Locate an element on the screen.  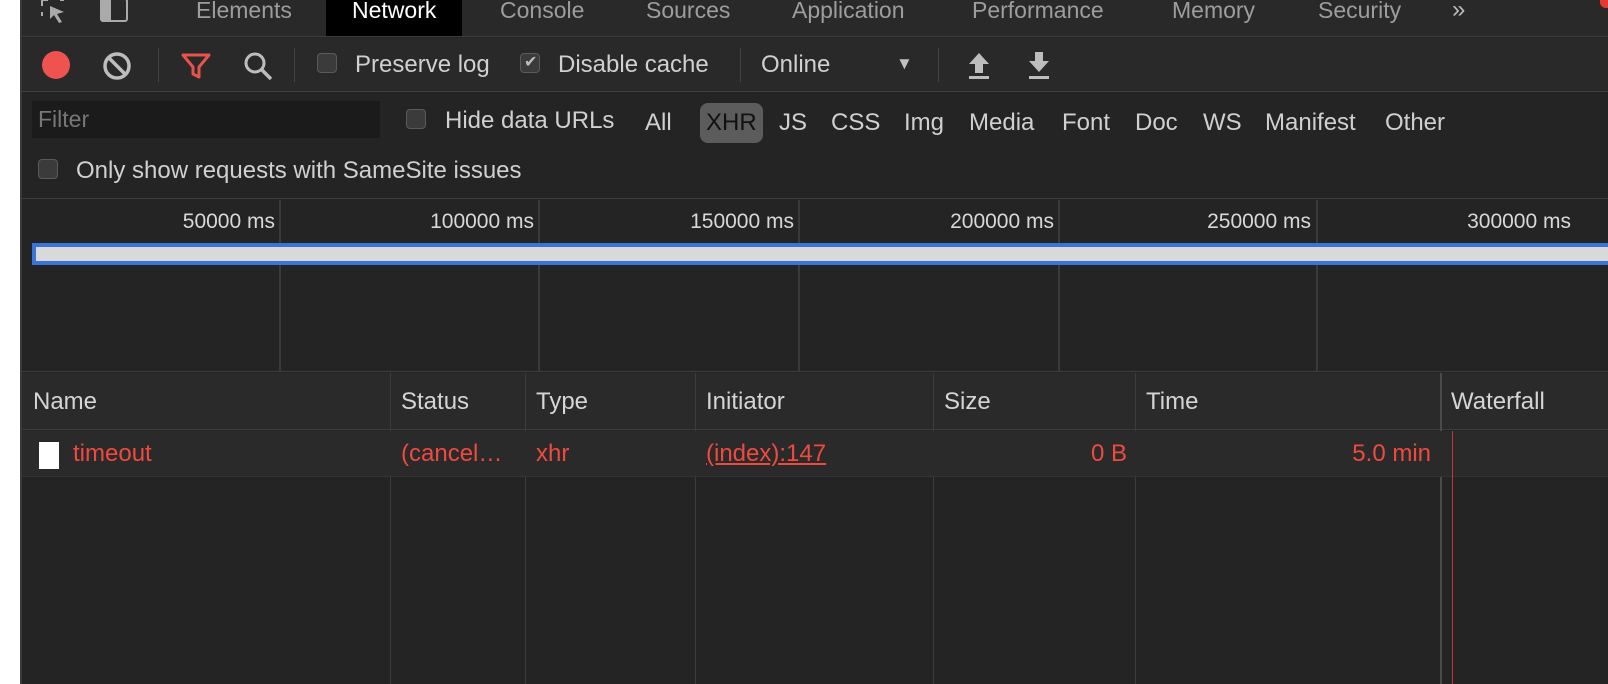
column-header-initiator: Initiator is located at coordinates (740, 401).